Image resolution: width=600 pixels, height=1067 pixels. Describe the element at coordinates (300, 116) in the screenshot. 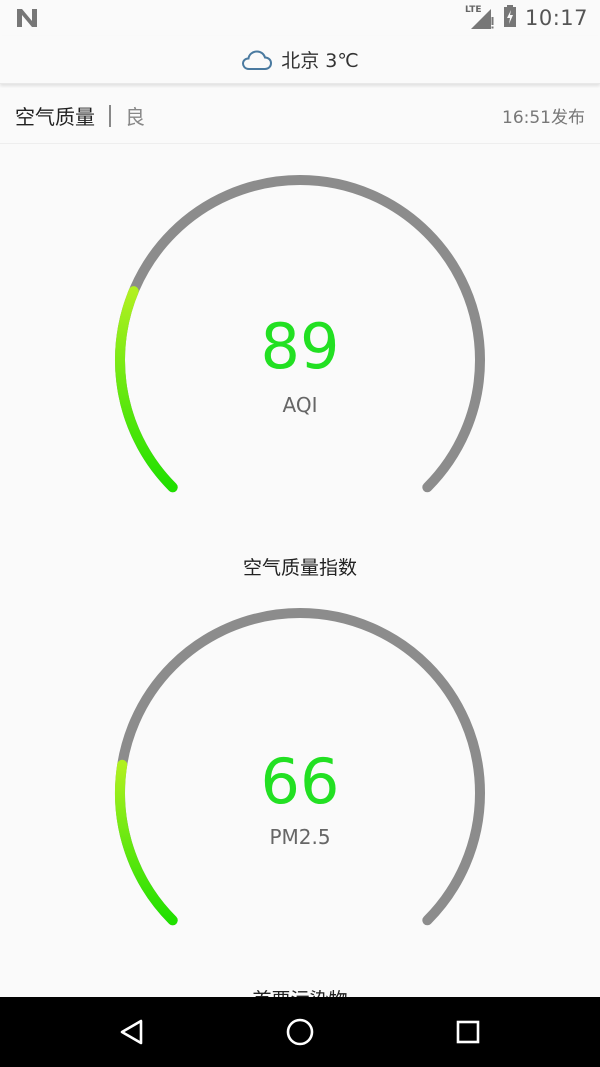

I see `air-quality-header: 空气质量 良 16:51发布` at that location.